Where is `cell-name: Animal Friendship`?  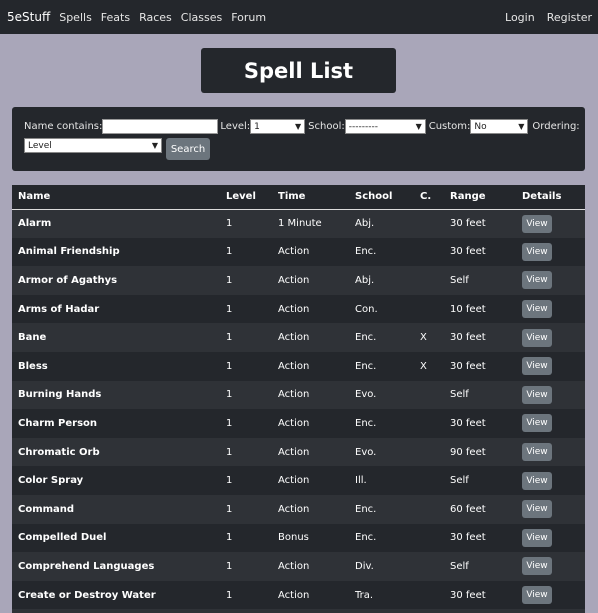
cell-name: Animal Friendship is located at coordinates (69, 252).